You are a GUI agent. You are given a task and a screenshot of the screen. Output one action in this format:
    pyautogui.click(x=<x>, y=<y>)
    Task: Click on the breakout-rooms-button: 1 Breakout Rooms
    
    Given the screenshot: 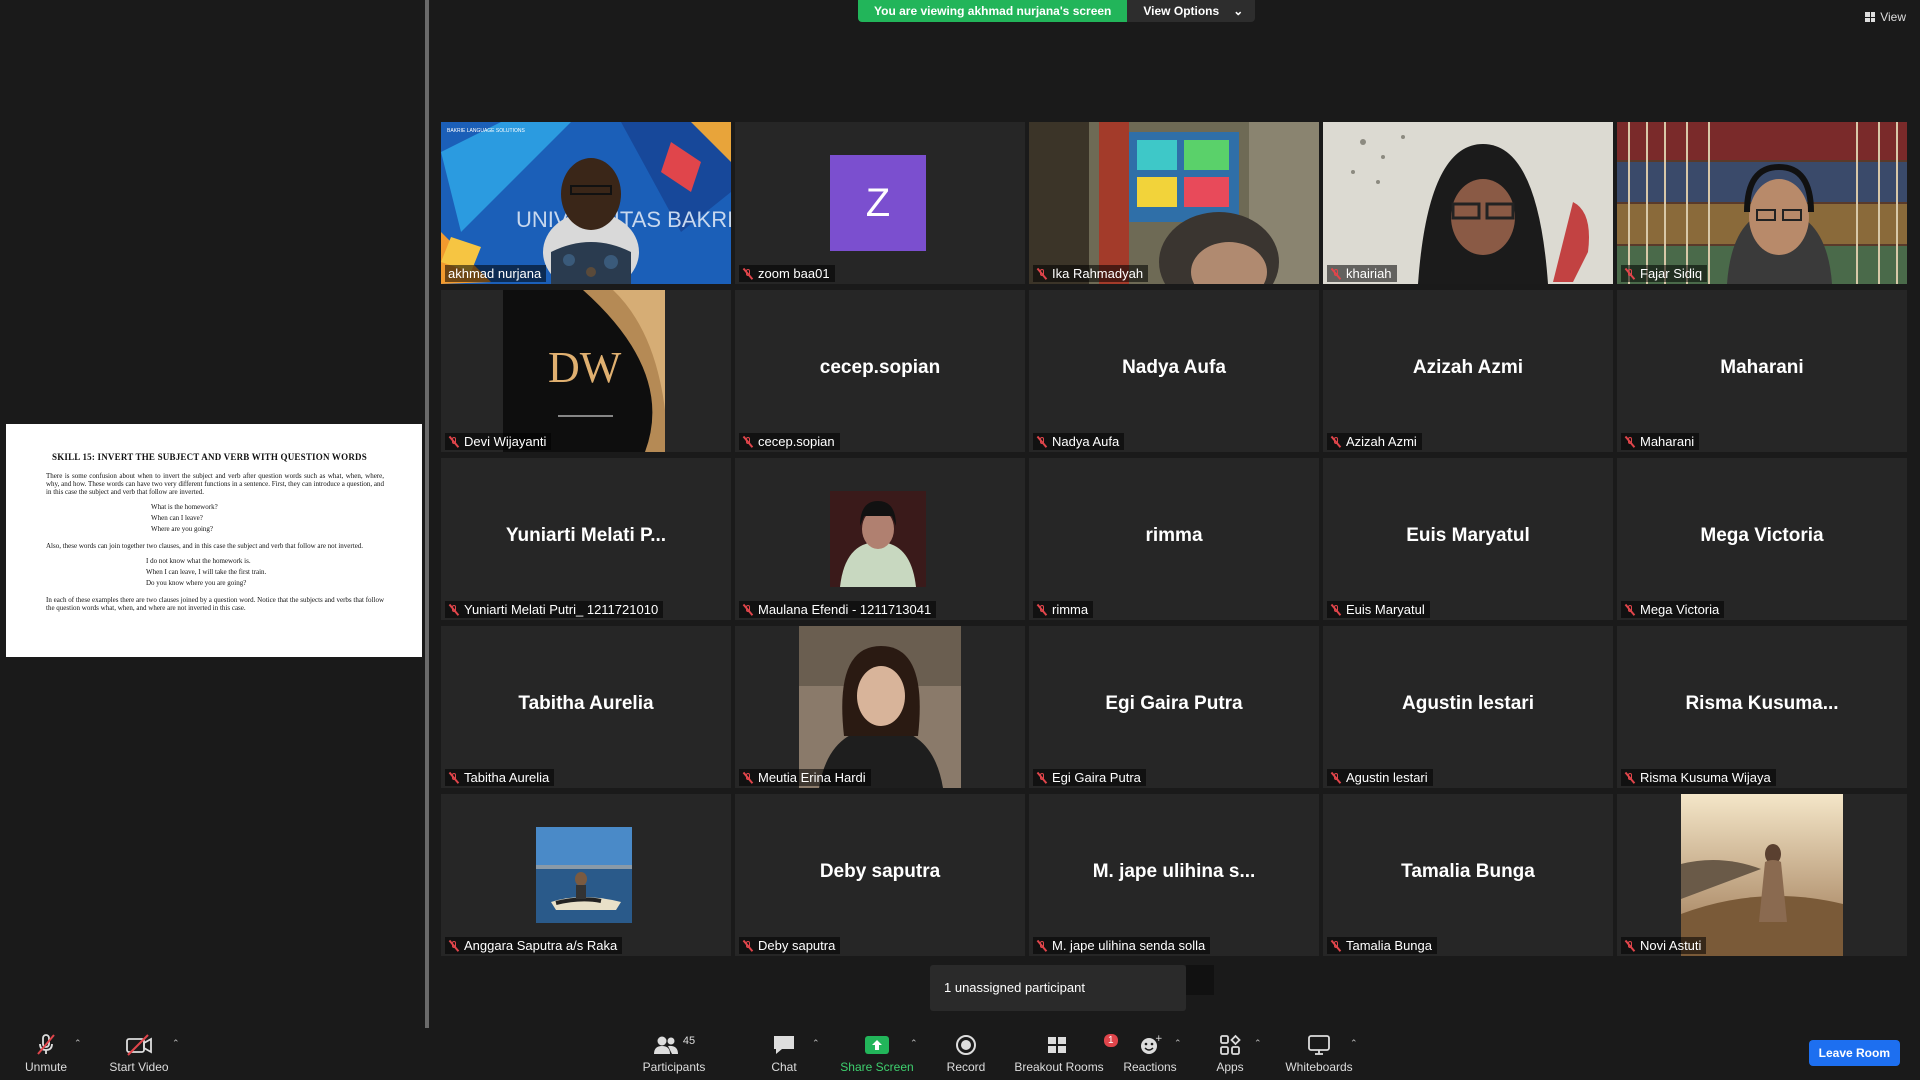 What is the action you would take?
    pyautogui.click(x=1065, y=1054)
    